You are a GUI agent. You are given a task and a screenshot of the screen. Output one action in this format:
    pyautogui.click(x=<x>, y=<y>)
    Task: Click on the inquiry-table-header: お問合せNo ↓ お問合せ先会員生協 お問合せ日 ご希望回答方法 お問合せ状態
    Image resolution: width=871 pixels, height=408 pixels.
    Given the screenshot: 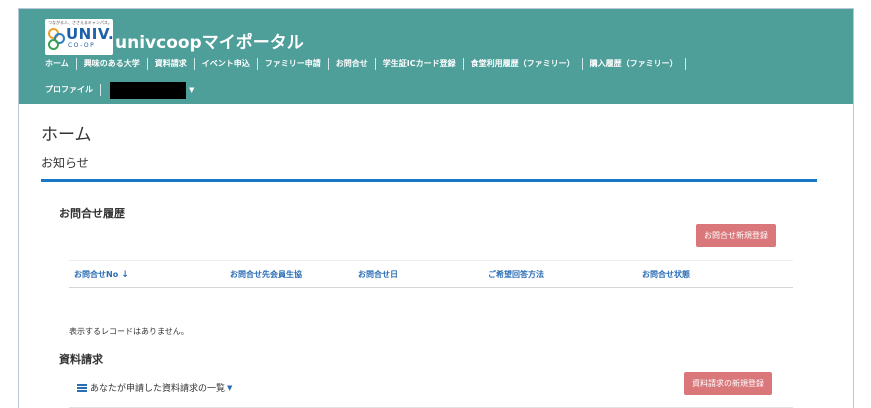 What is the action you would take?
    pyautogui.click(x=431, y=274)
    